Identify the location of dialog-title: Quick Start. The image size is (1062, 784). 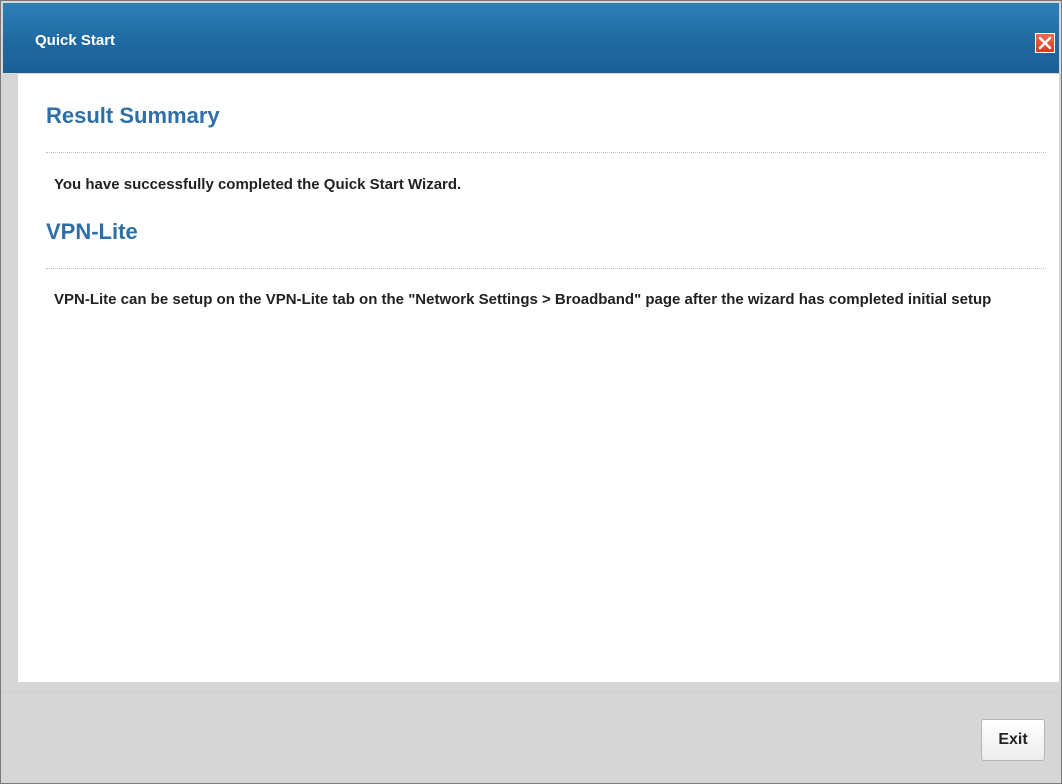
(75, 40).